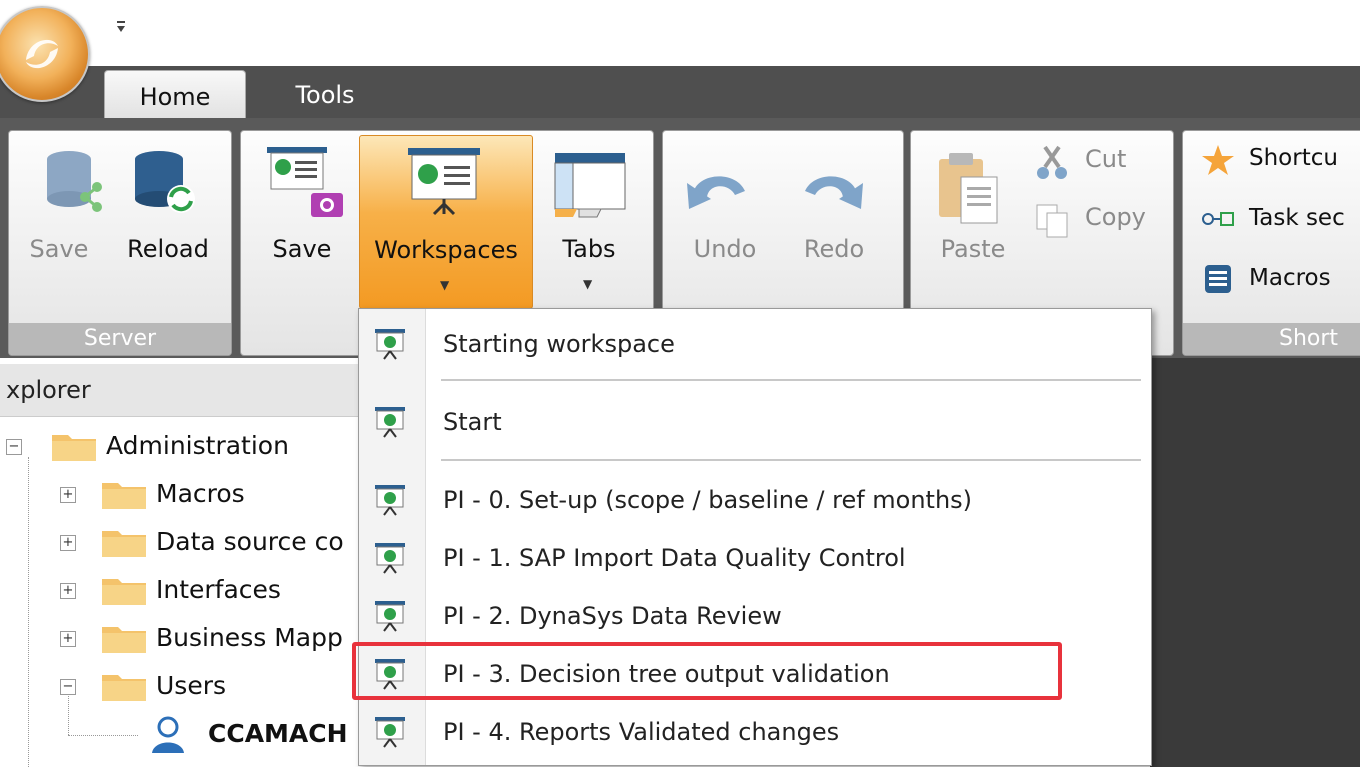 The image size is (1360, 767). I want to click on workspaces-dropdown-button: Workspaces ▼, so click(446, 222).